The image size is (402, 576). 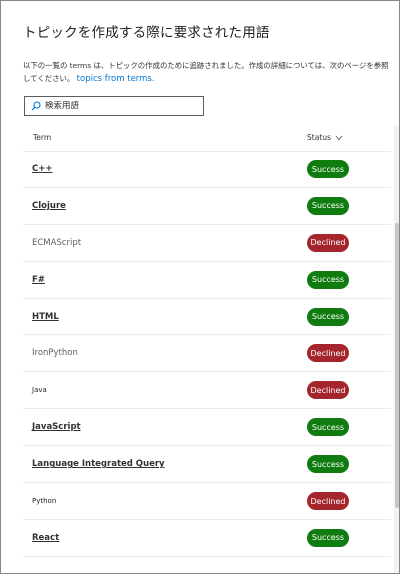 I want to click on search-box, so click(x=114, y=106).